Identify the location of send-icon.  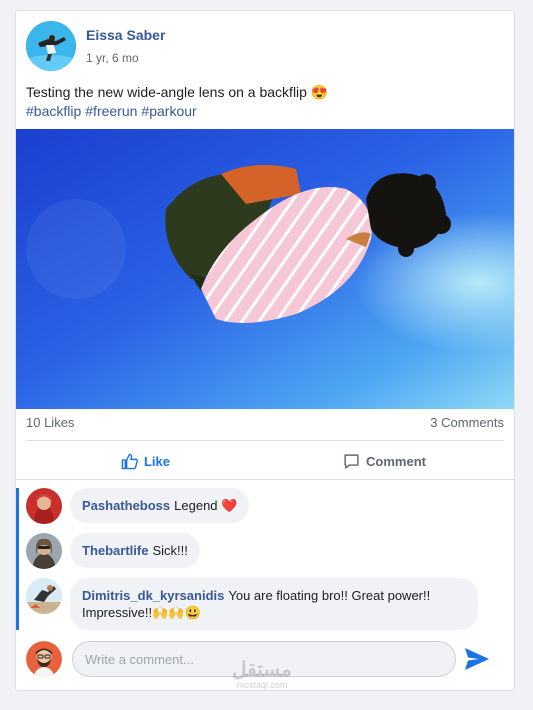
(477, 659).